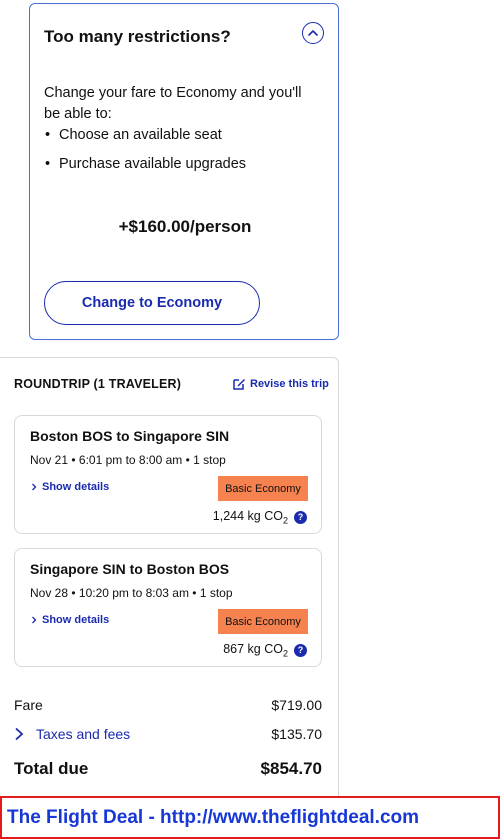  What do you see at coordinates (255, 650) in the screenshot?
I see `co2-value: 867 kg CO2` at bounding box center [255, 650].